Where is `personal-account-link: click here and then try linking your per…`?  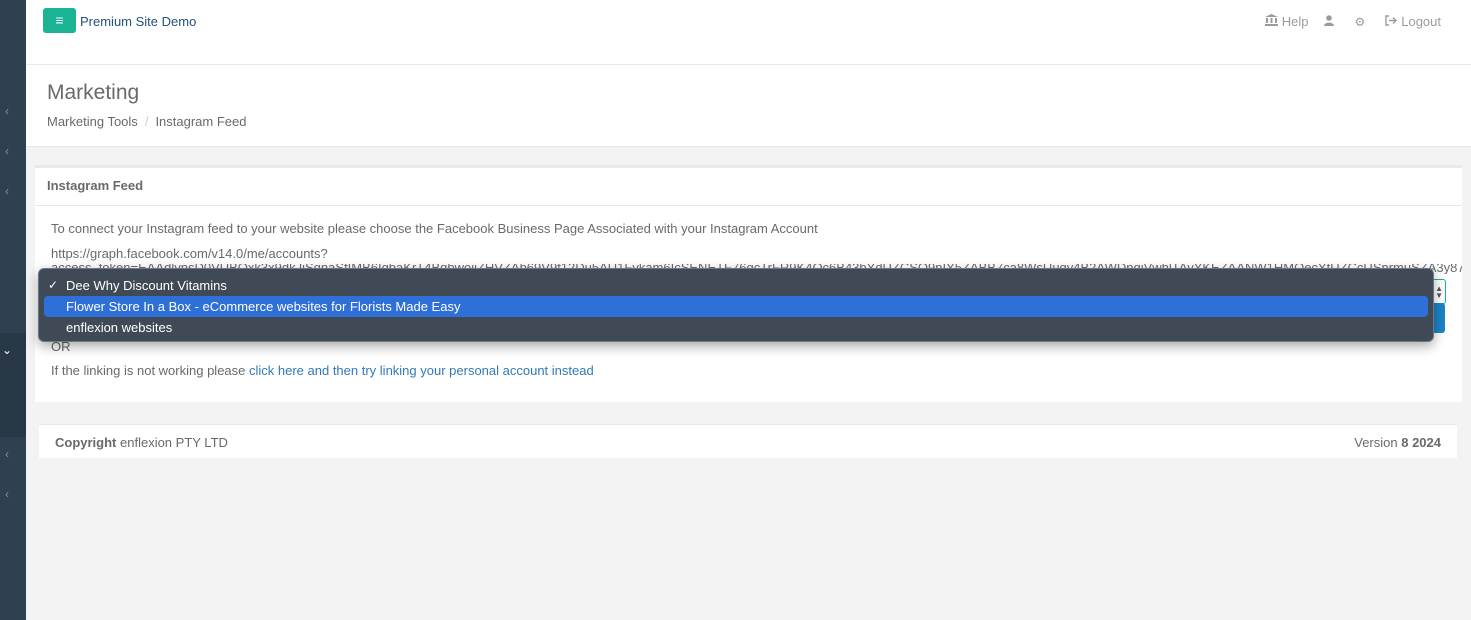 personal-account-link: click here and then try linking your per… is located at coordinates (421, 370).